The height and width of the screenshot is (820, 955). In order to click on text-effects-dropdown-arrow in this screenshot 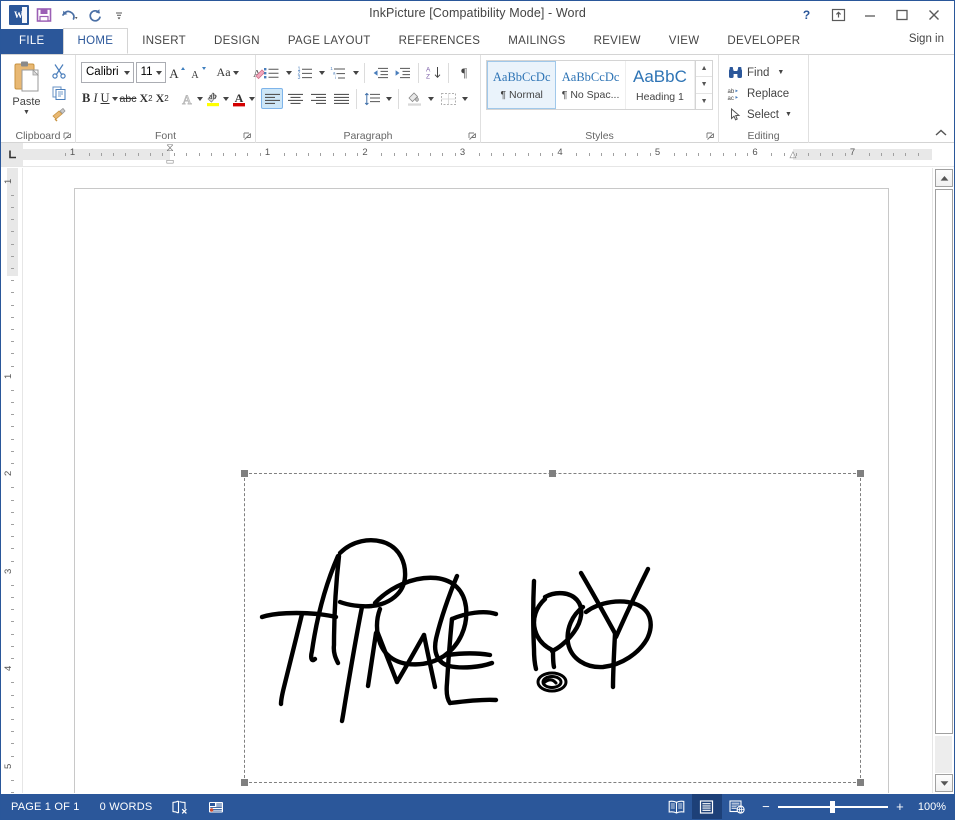, I will do `click(200, 98)`.